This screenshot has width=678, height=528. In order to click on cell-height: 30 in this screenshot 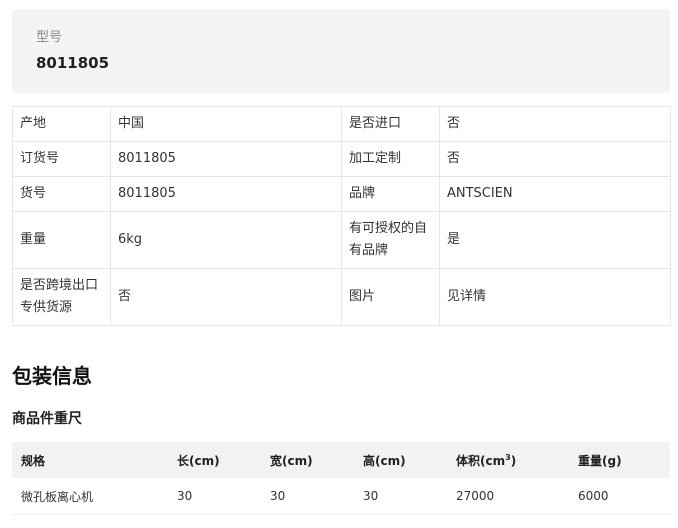, I will do `click(400, 496)`.